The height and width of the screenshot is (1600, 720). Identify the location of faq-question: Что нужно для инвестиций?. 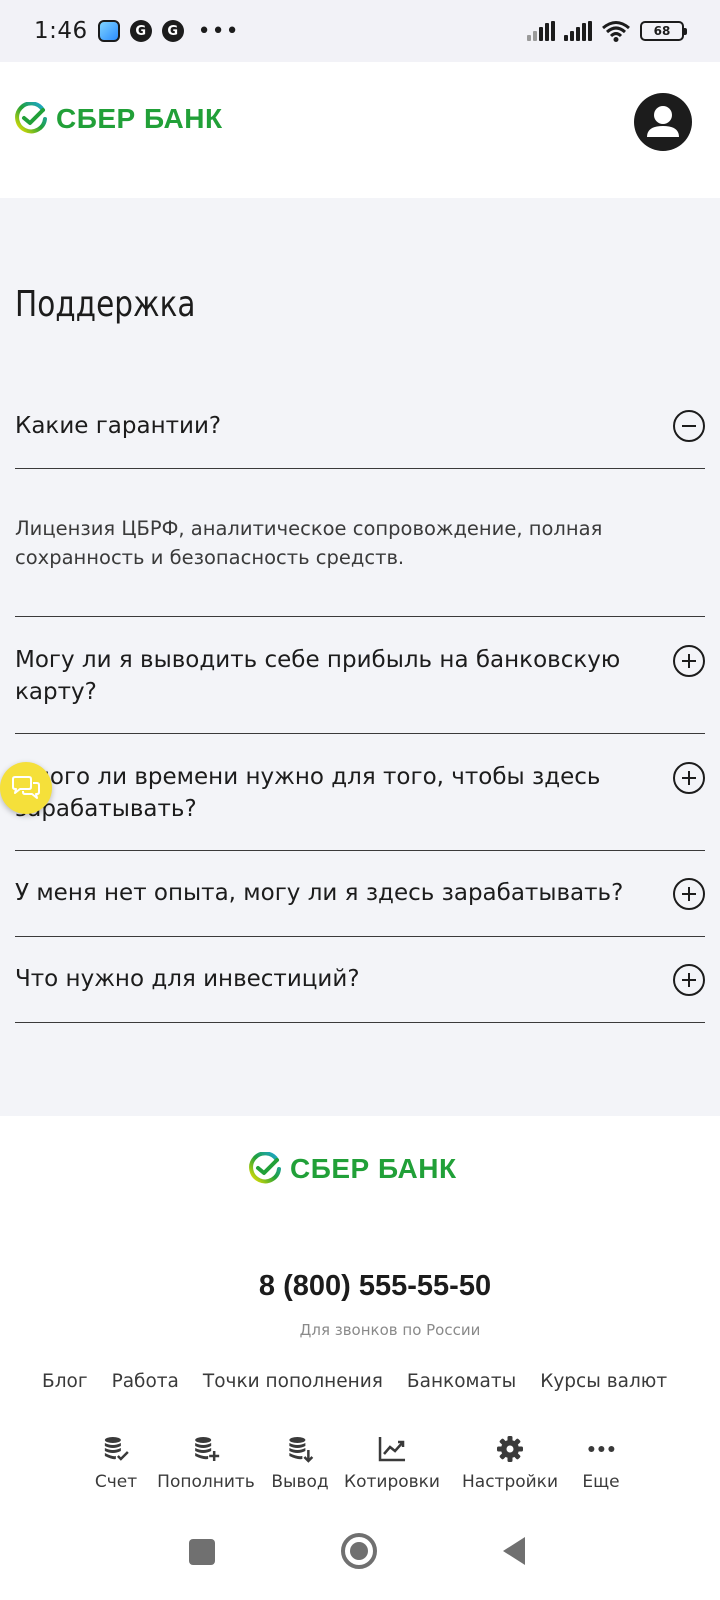
(187, 979).